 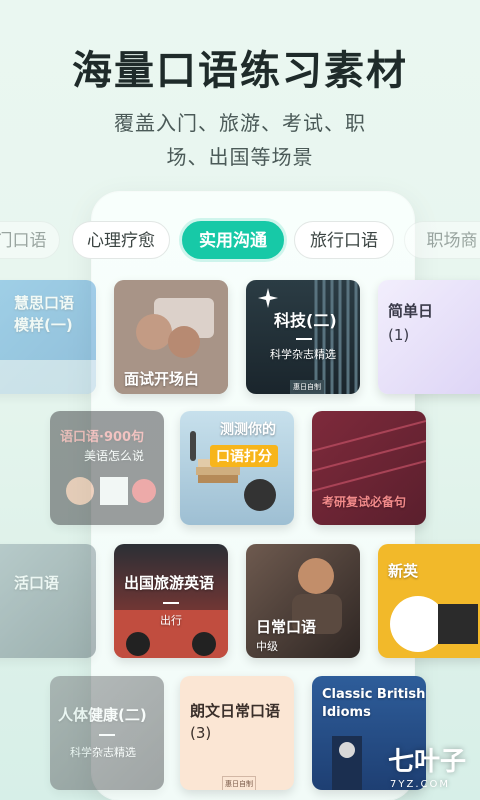 I want to click on card-interview-opening: 面试开场白, so click(x=171, y=337).